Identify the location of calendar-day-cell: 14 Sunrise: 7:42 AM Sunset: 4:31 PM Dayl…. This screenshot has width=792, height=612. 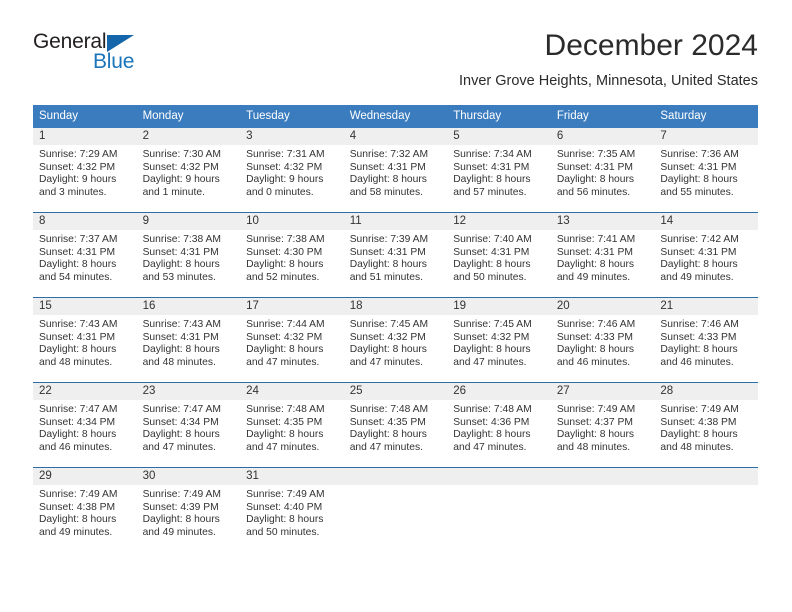
(706, 255).